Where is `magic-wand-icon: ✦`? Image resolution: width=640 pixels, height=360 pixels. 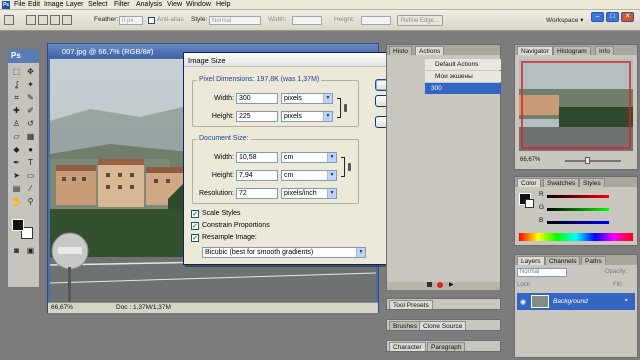 magic-wand-icon: ✦ is located at coordinates (30, 84).